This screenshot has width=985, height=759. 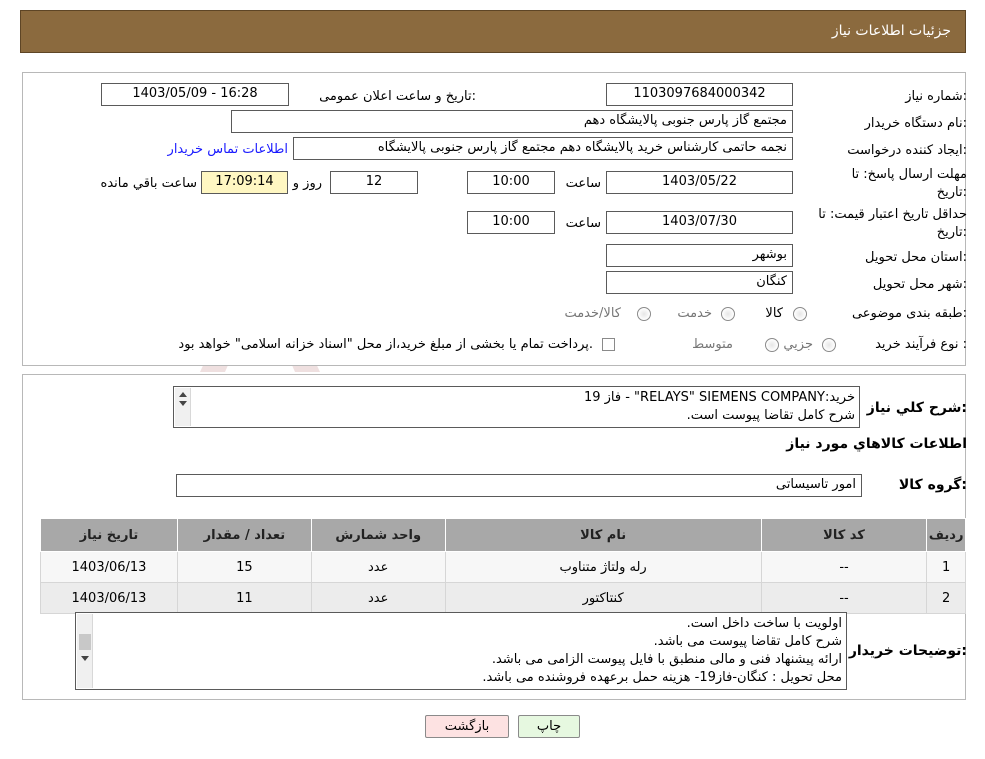 What do you see at coordinates (909, 313) in the screenshot?
I see `category-label: طبقه بندی موضوعی:` at bounding box center [909, 313].